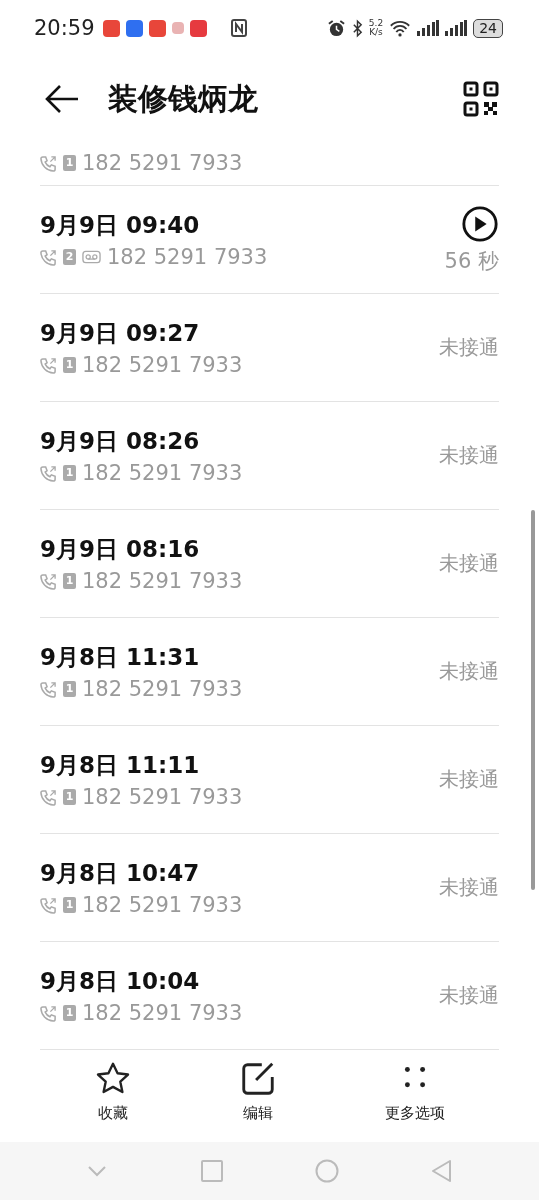 The width and height of the screenshot is (539, 1200). I want to click on call-date-time: 9月9日 09:27, so click(120, 333).